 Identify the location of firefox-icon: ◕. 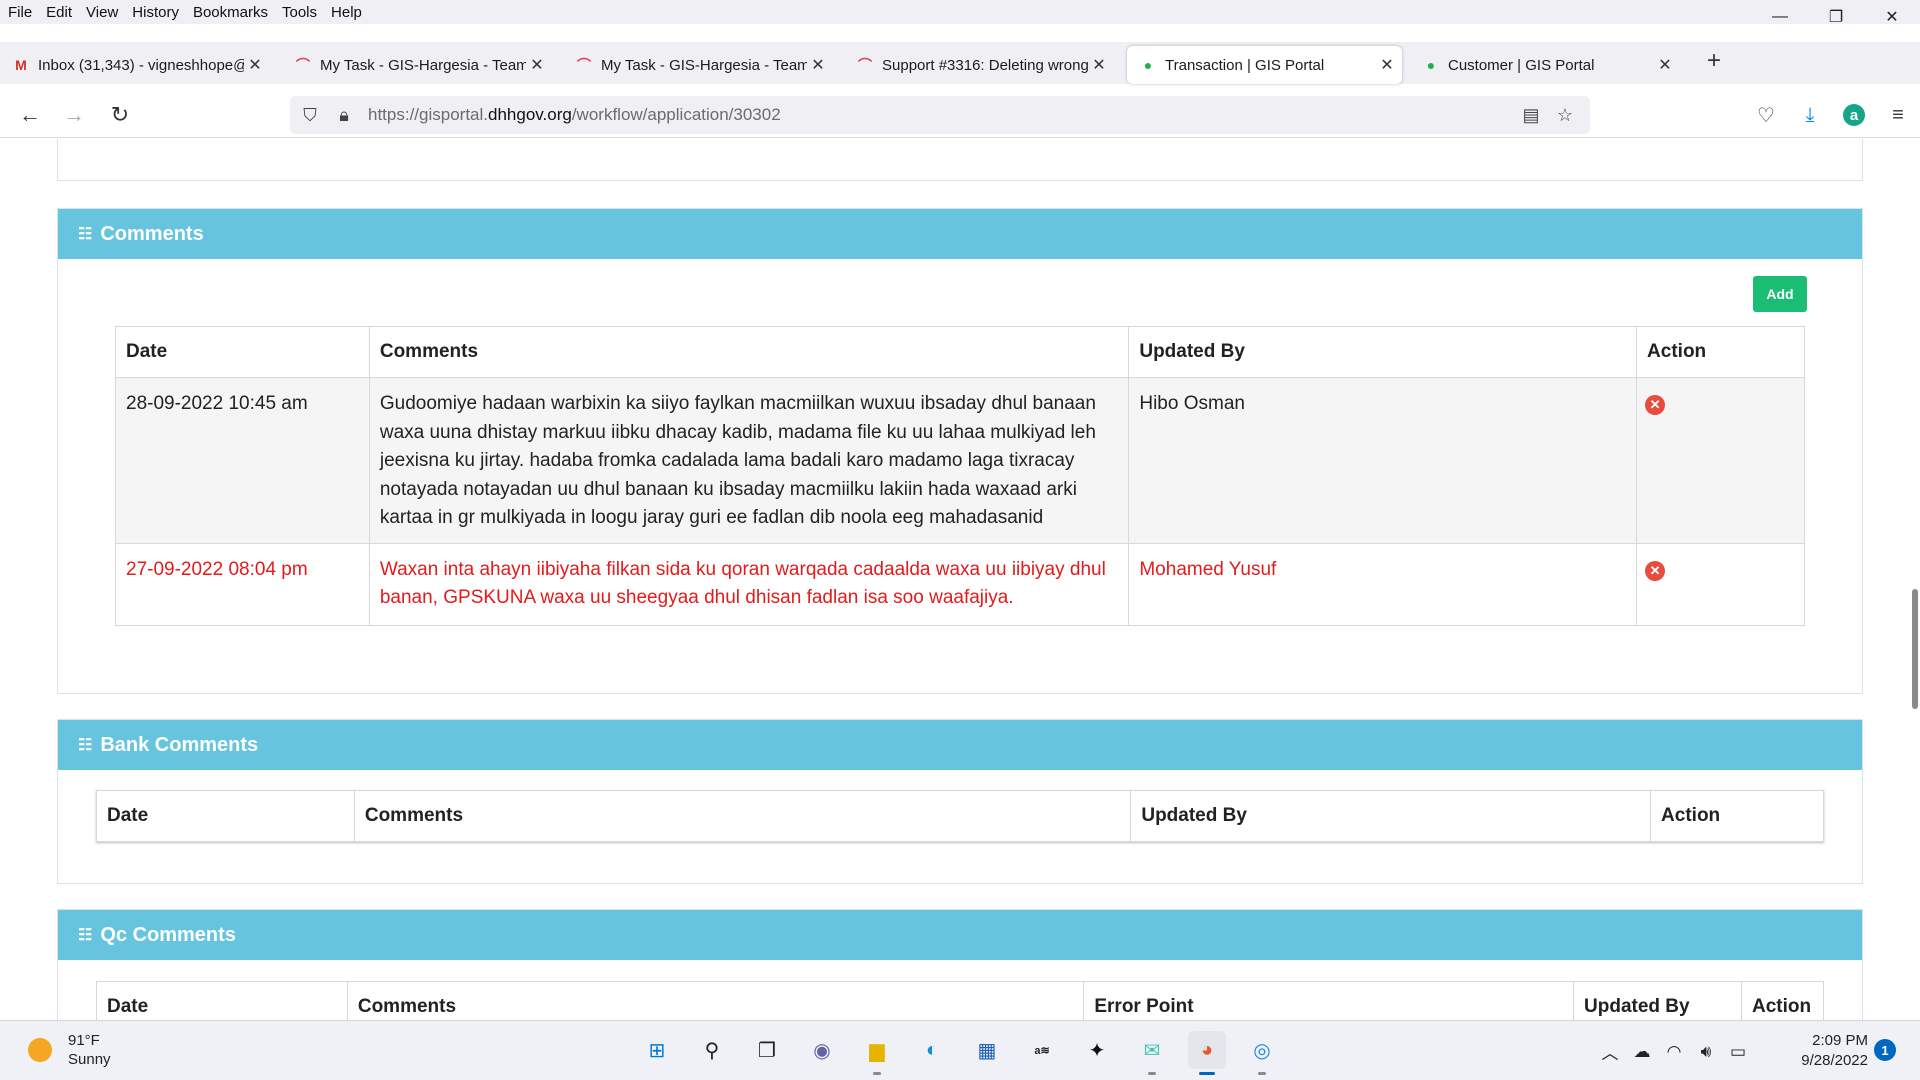
(1207, 1053).